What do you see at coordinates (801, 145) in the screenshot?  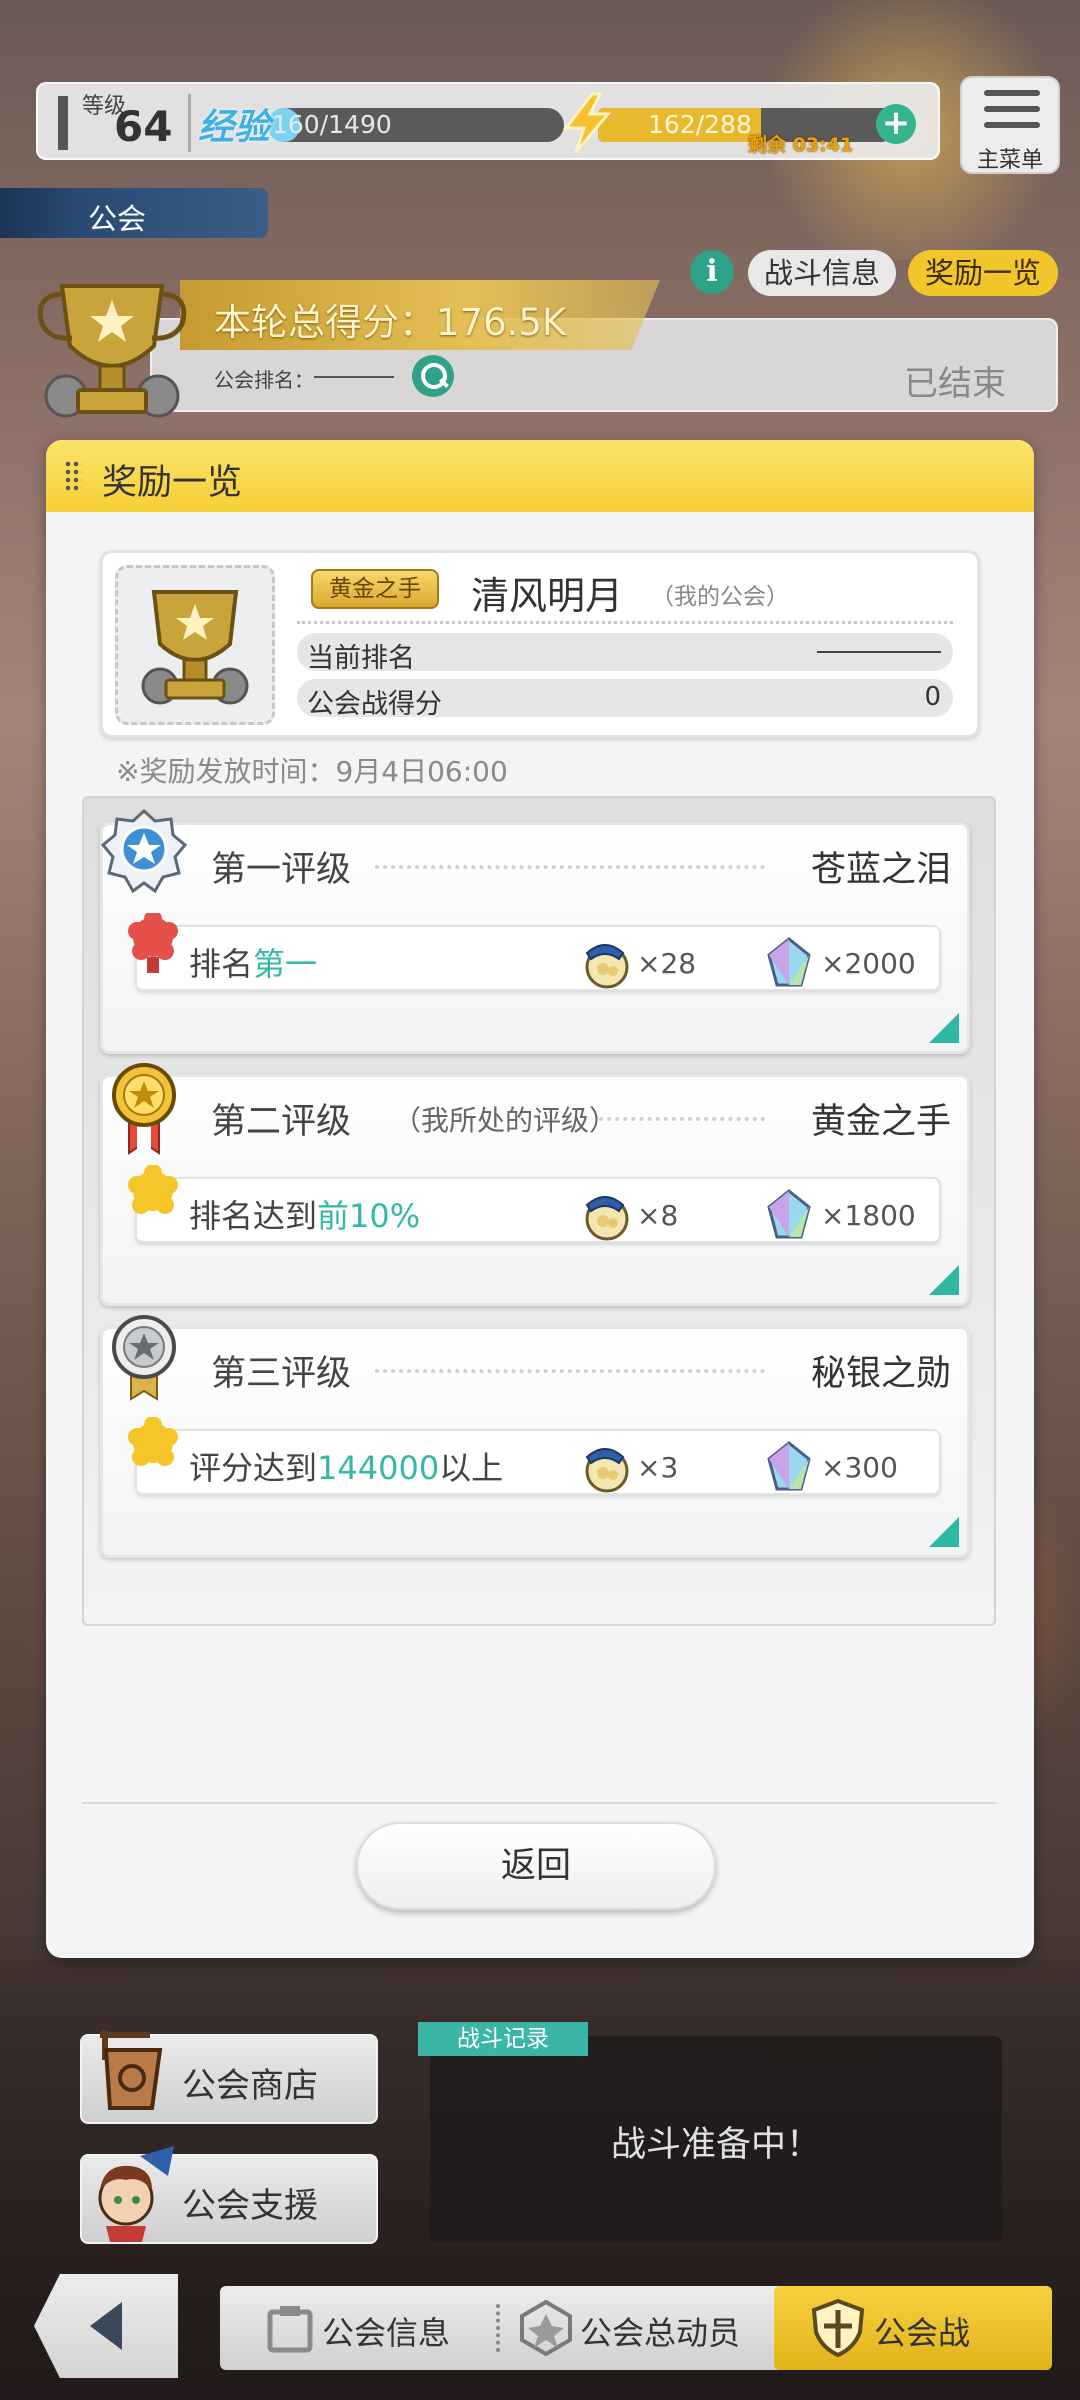 I see `stamina-remaining: 剩余 03:41` at bounding box center [801, 145].